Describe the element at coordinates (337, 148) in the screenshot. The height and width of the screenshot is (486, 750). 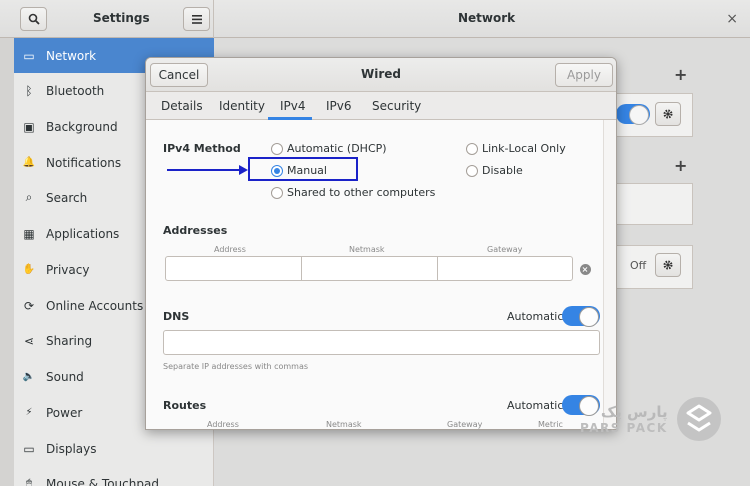
I see `method-automatic-label: Automatic (DHCP)` at that location.